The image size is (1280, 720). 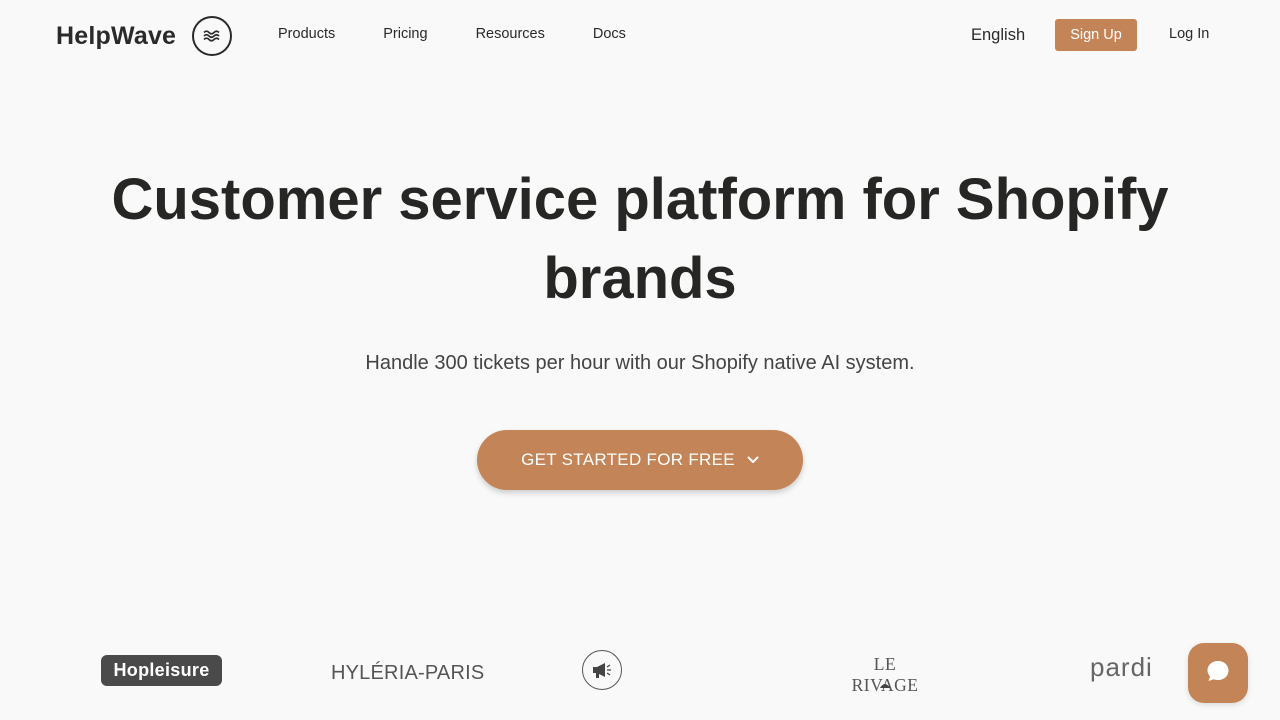 What do you see at coordinates (602, 670) in the screenshot?
I see `megaphone-logo-icon` at bounding box center [602, 670].